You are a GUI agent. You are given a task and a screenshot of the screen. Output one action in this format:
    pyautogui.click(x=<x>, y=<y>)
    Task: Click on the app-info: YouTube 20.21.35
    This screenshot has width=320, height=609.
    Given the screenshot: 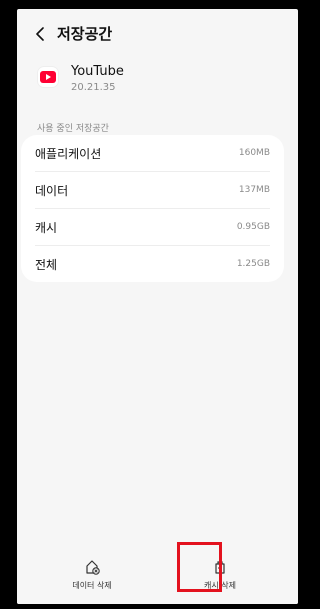 What is the action you would take?
    pyautogui.click(x=159, y=81)
    